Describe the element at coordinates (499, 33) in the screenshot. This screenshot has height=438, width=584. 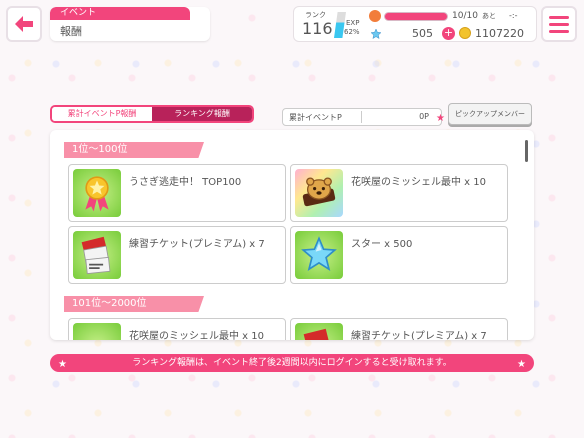
I see `coin-count: 1107220` at that location.